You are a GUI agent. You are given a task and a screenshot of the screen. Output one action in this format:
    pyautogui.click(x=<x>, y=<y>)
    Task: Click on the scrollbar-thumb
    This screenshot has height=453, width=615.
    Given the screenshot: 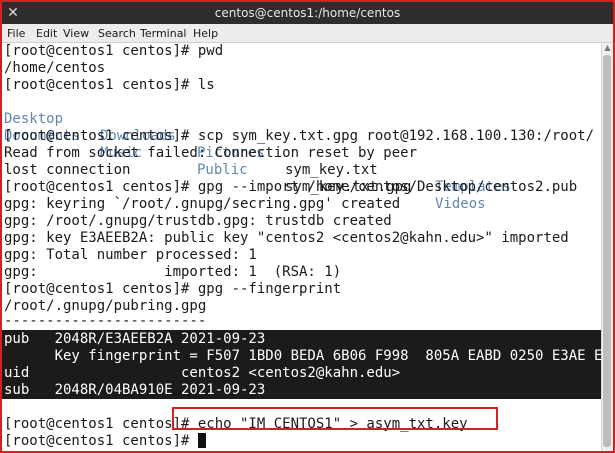 What is the action you would take?
    pyautogui.click(x=607, y=251)
    